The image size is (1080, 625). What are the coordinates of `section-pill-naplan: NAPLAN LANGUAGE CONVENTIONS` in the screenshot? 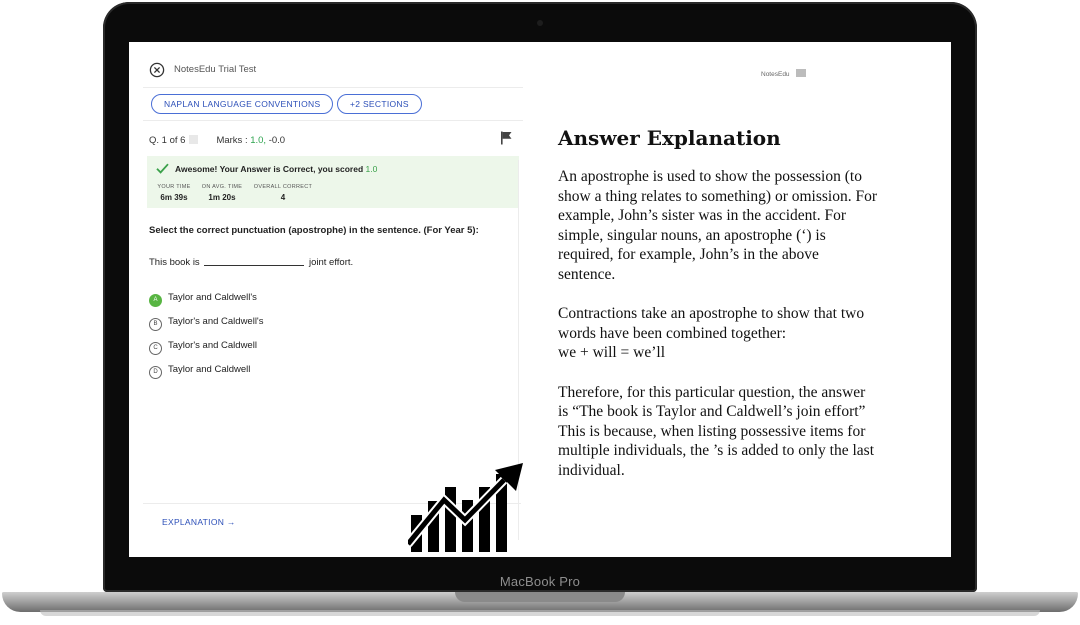 It's located at (242, 104).